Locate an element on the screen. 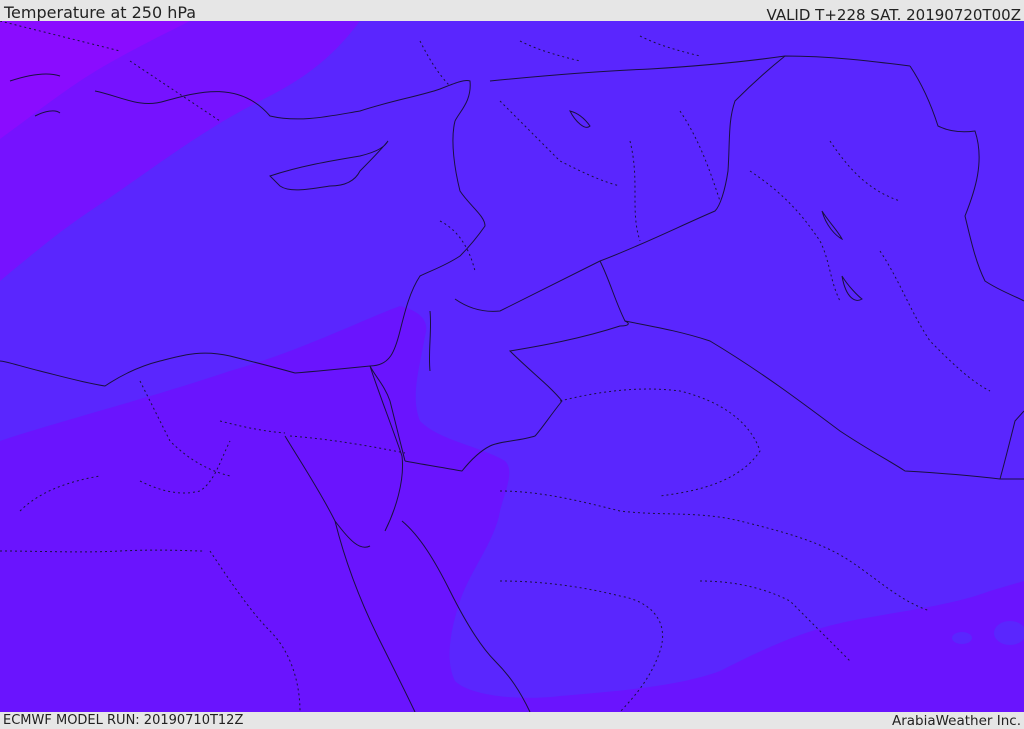  credit-label: ArabiaWeather Inc. is located at coordinates (956, 721).